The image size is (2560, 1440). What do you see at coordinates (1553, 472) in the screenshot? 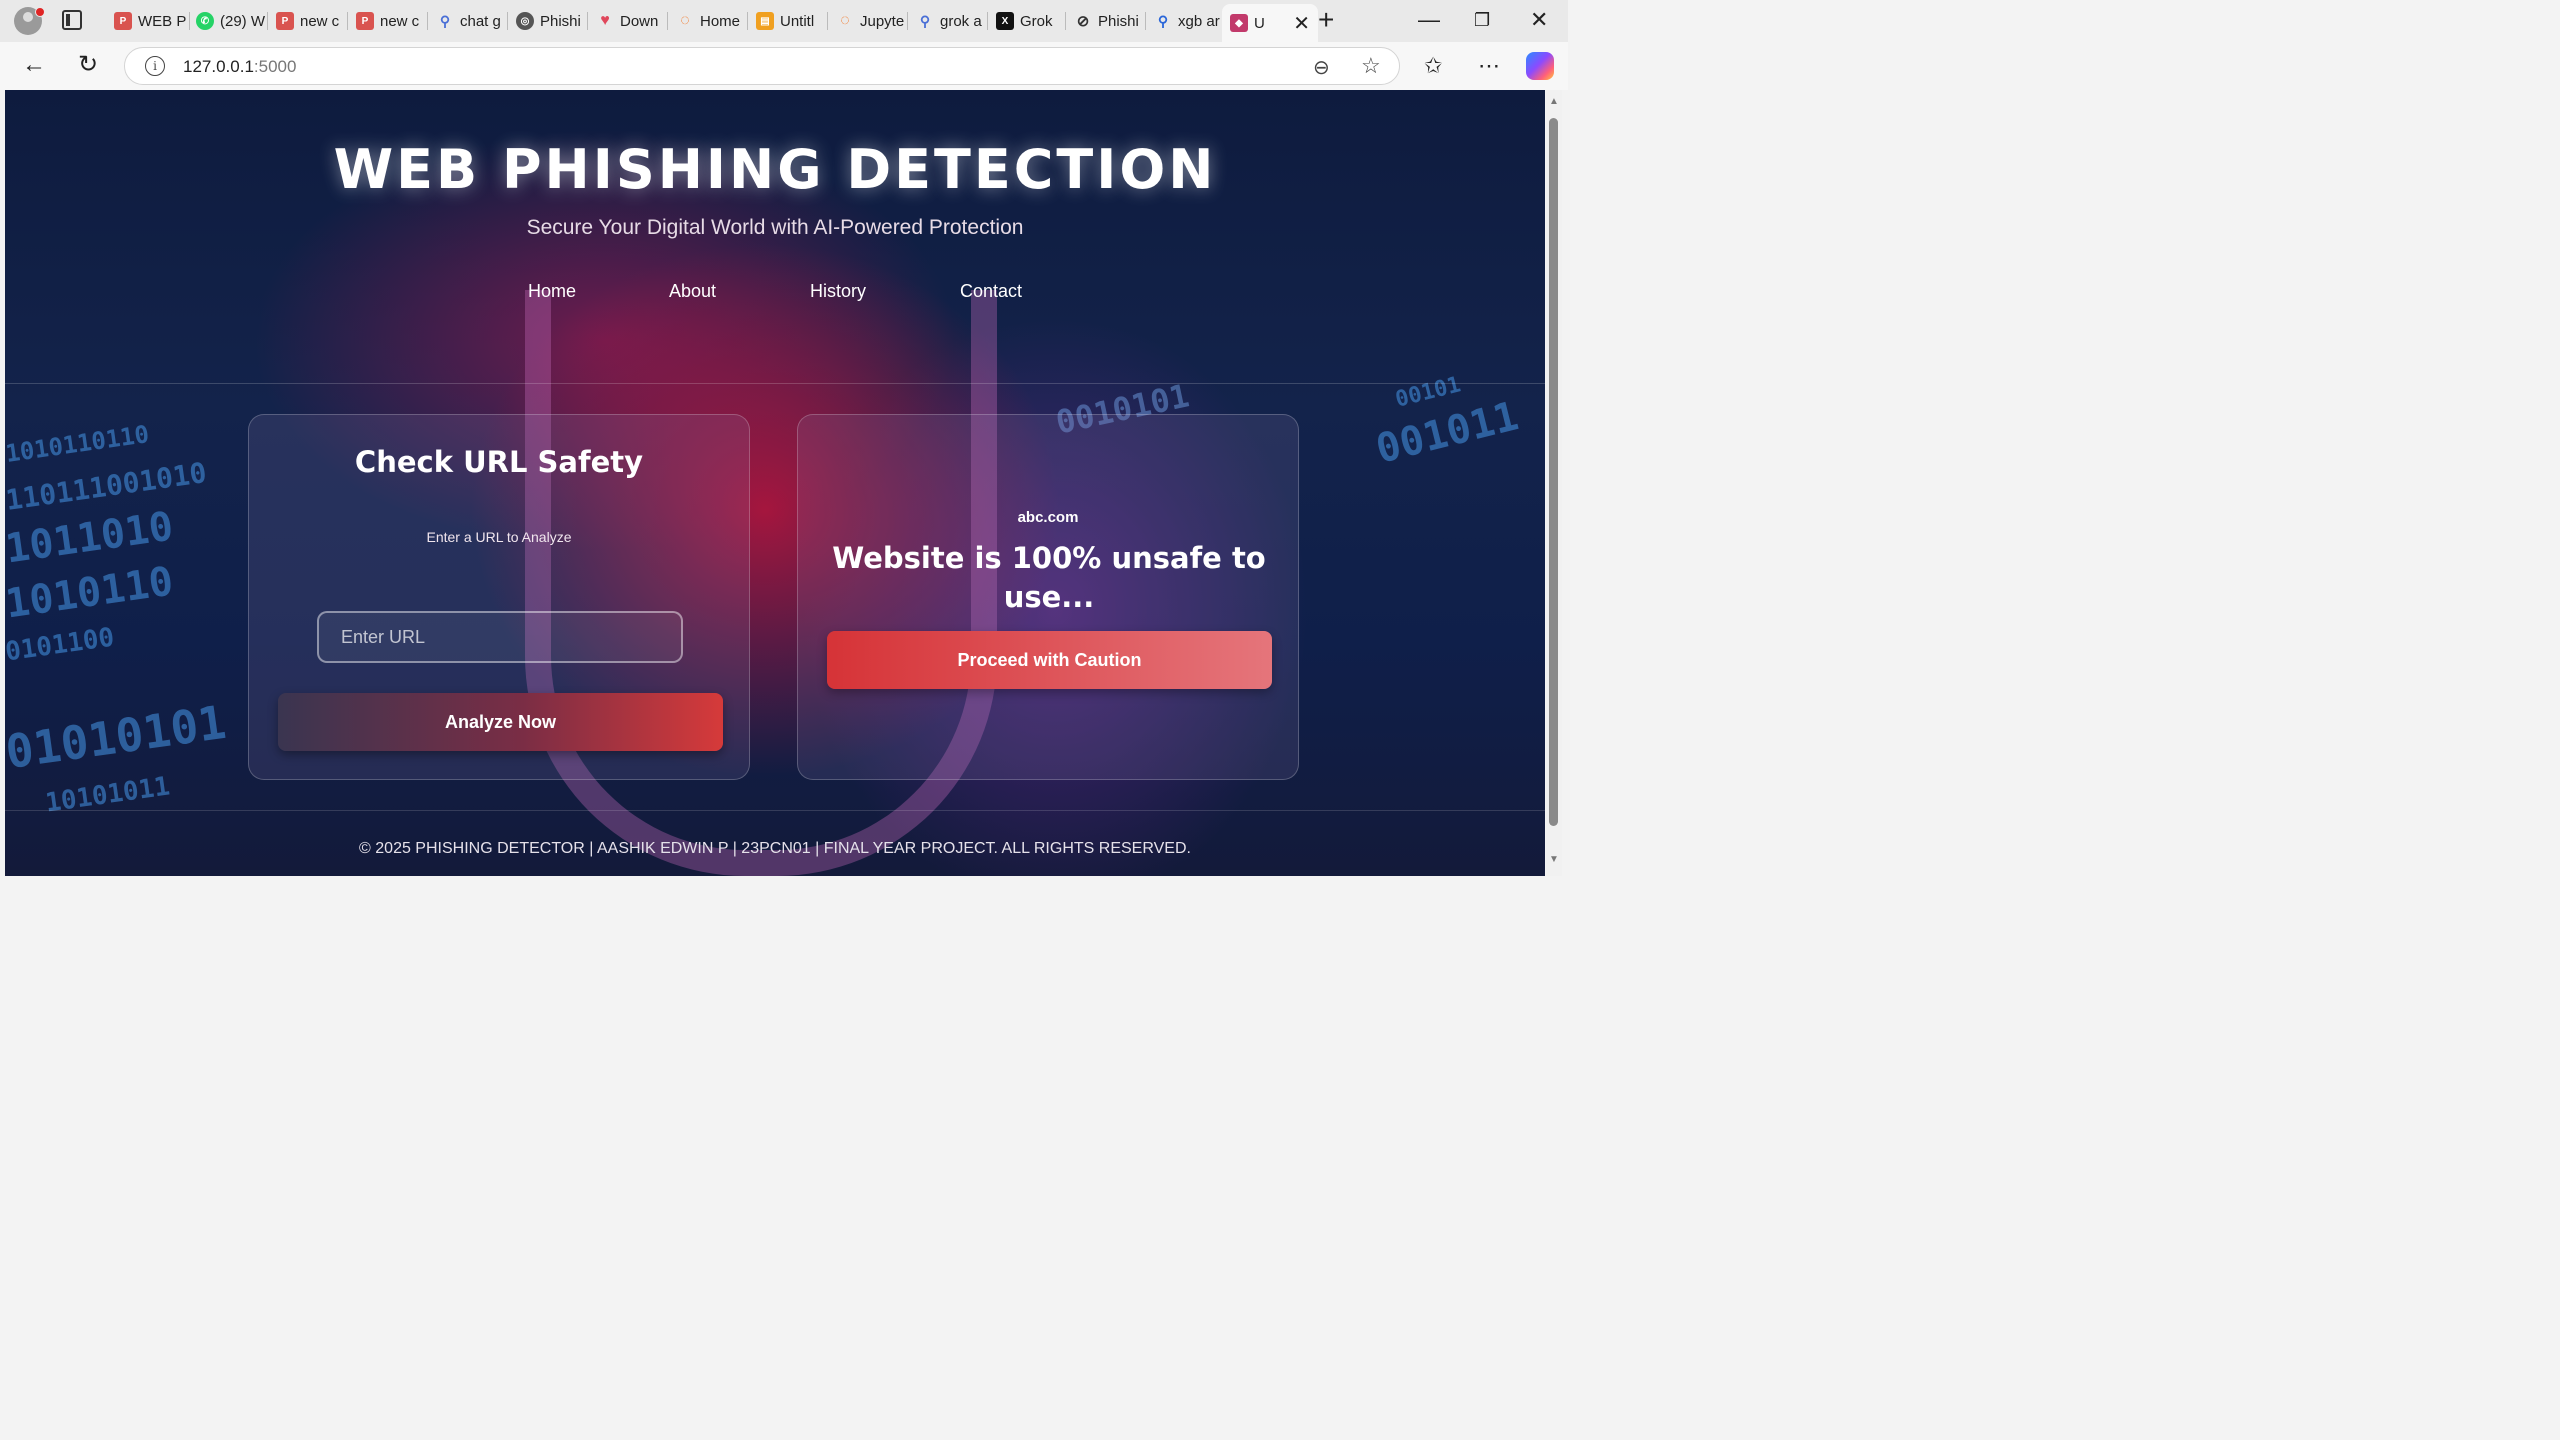
I see `scrollbar-thumb` at bounding box center [1553, 472].